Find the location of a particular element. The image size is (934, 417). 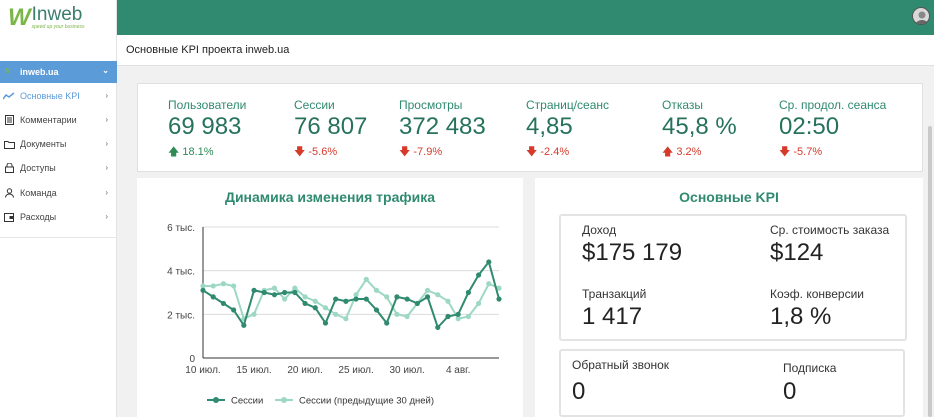

sidebar-item-label: Документы is located at coordinates (43, 144).